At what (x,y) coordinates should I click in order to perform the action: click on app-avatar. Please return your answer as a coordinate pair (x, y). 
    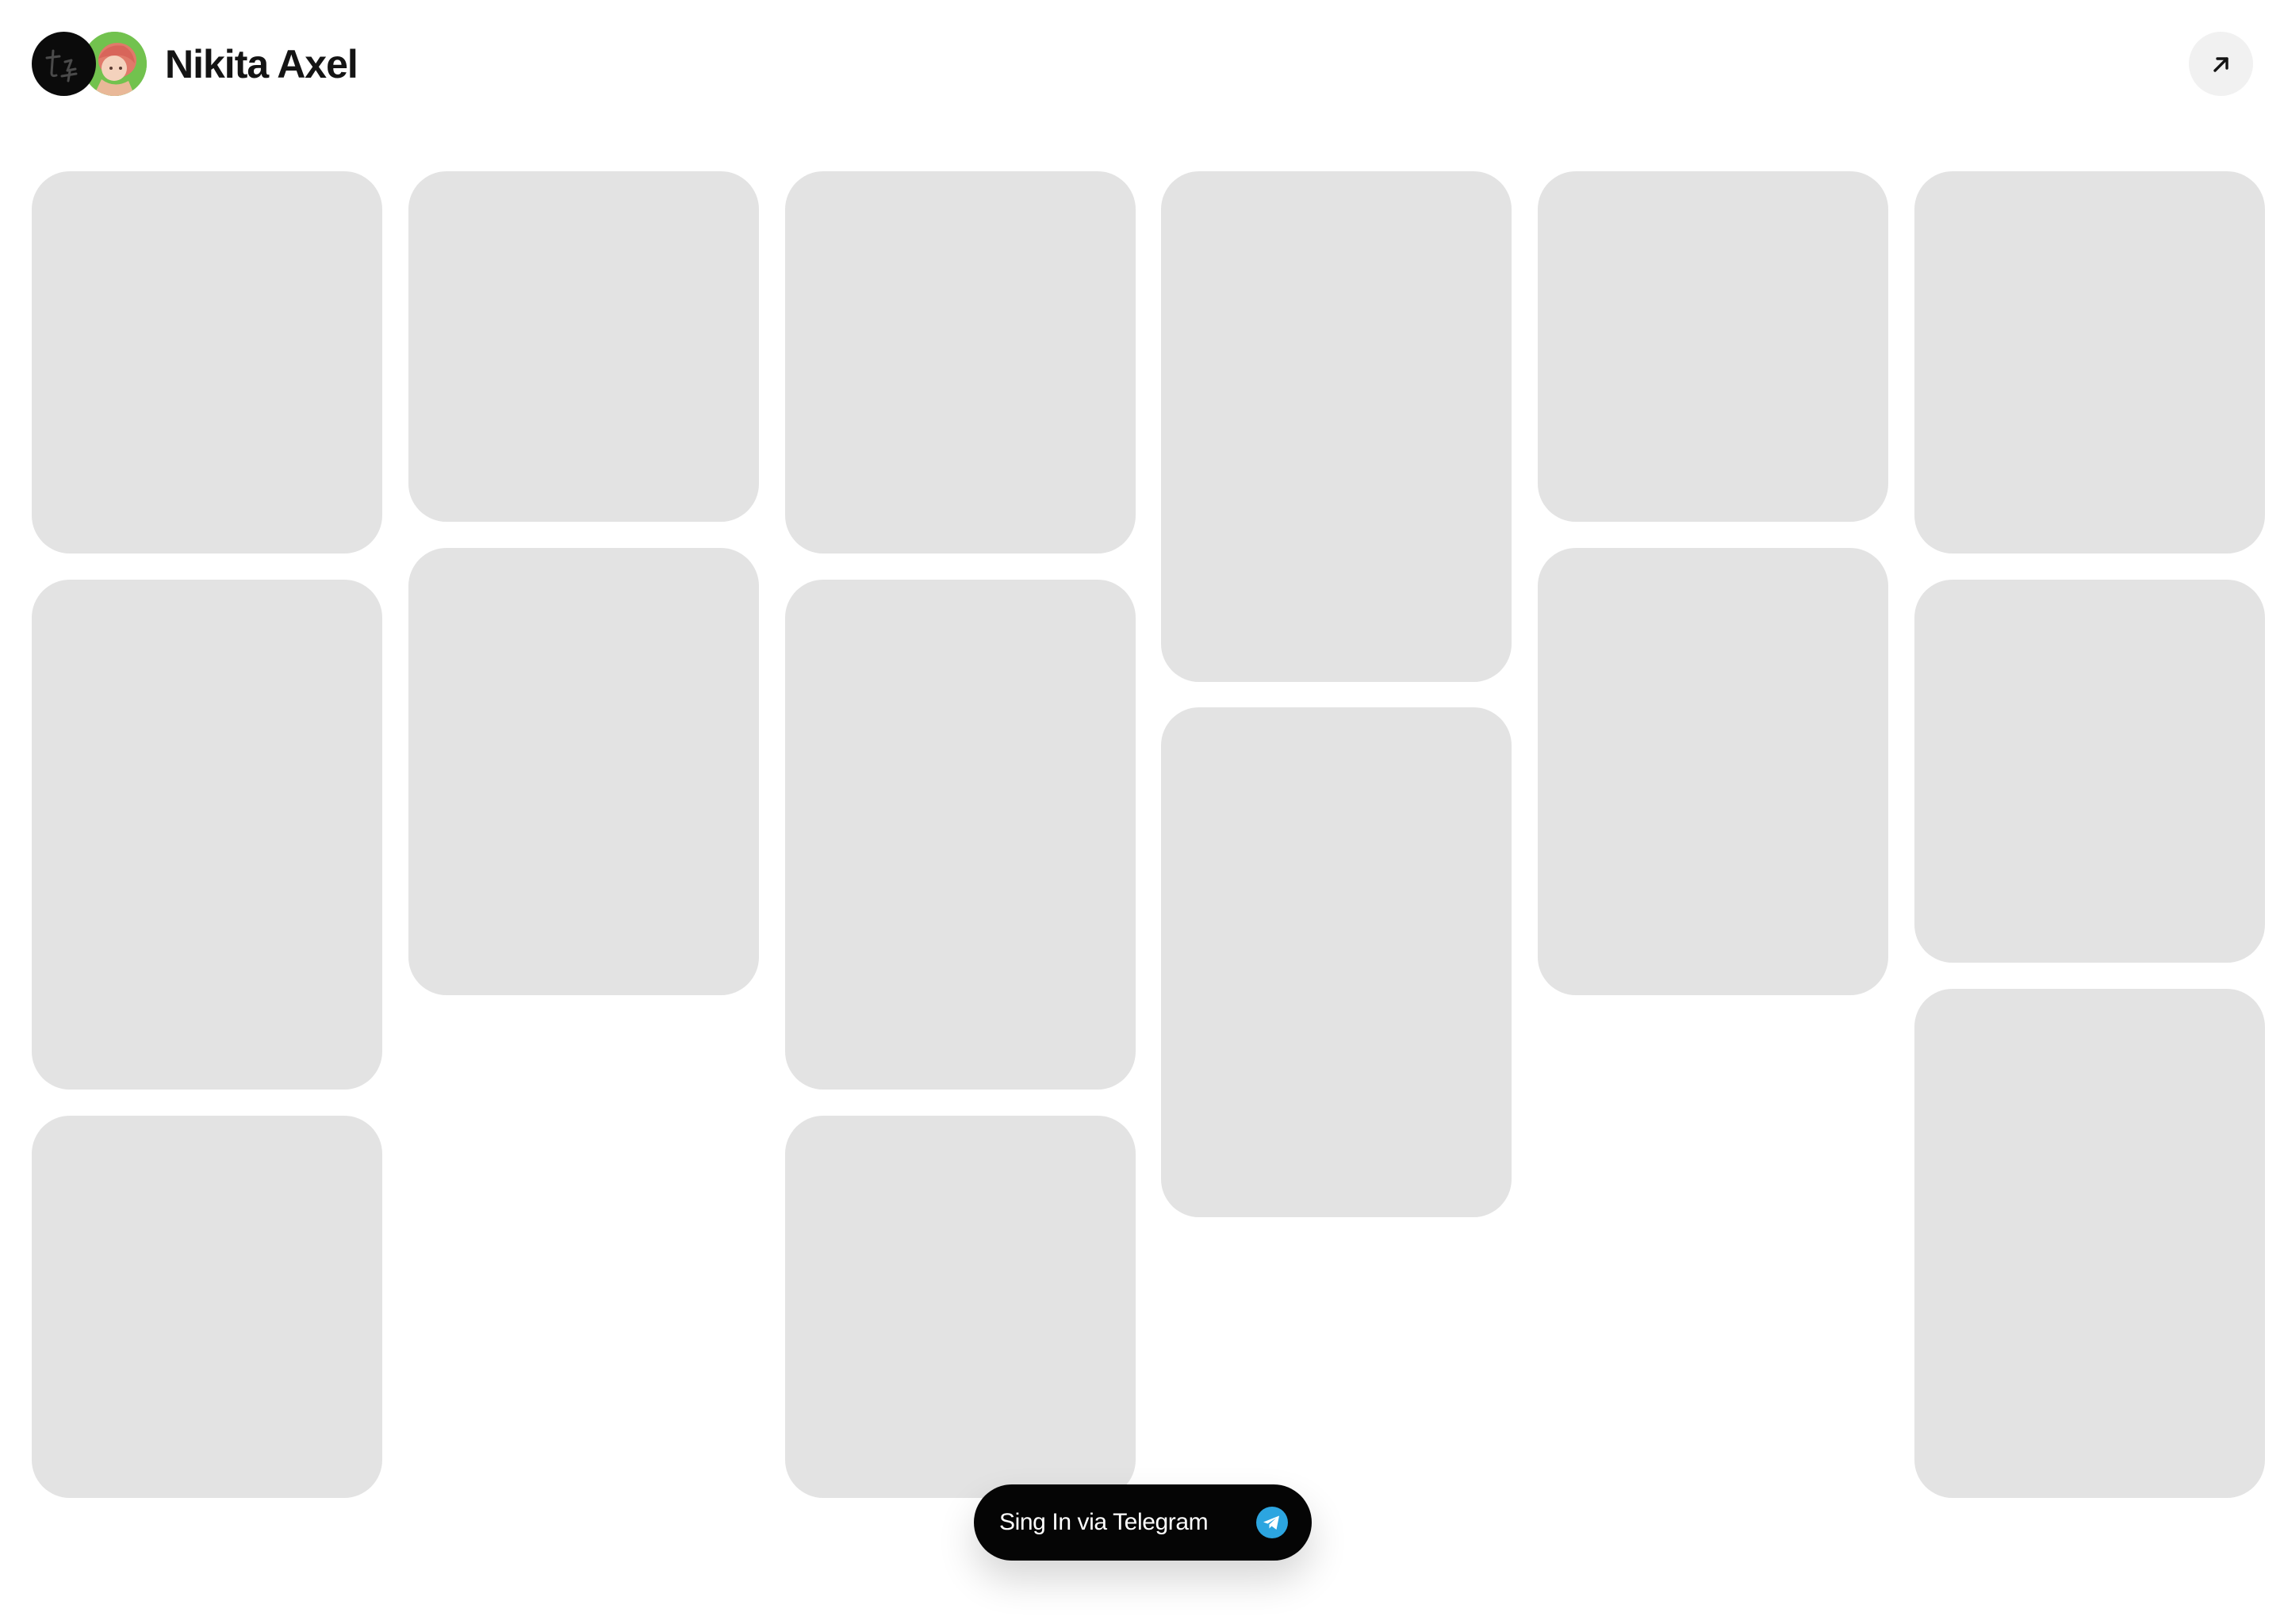
    Looking at the image, I should click on (64, 64).